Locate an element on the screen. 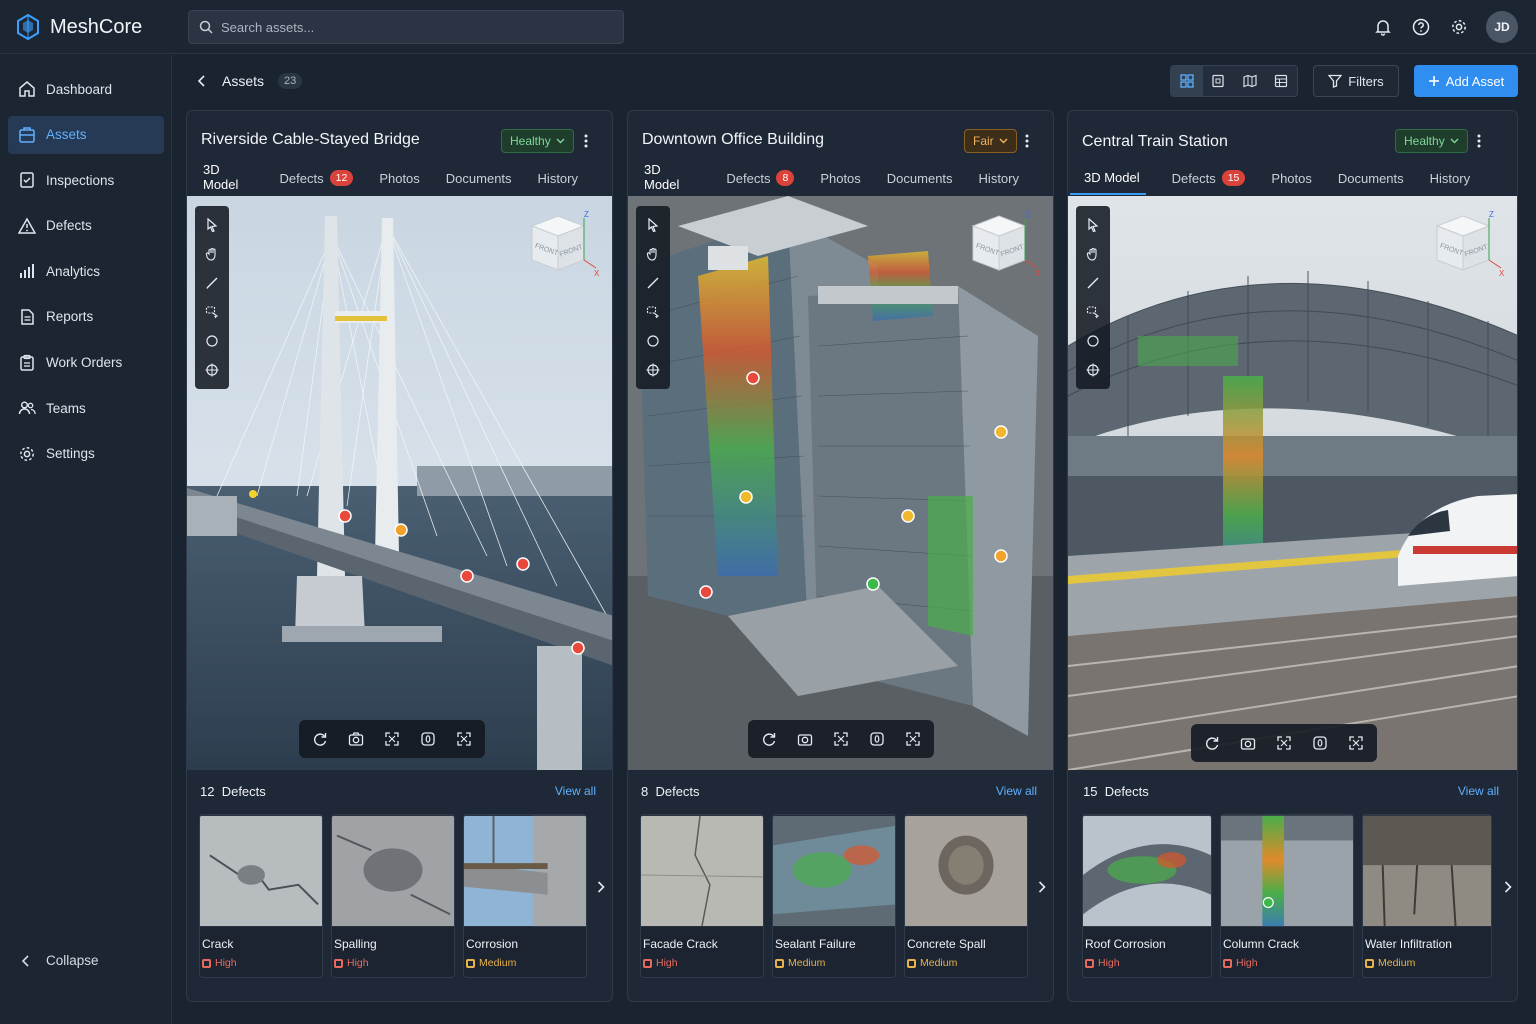  single-view-icon is located at coordinates (1219, 81).